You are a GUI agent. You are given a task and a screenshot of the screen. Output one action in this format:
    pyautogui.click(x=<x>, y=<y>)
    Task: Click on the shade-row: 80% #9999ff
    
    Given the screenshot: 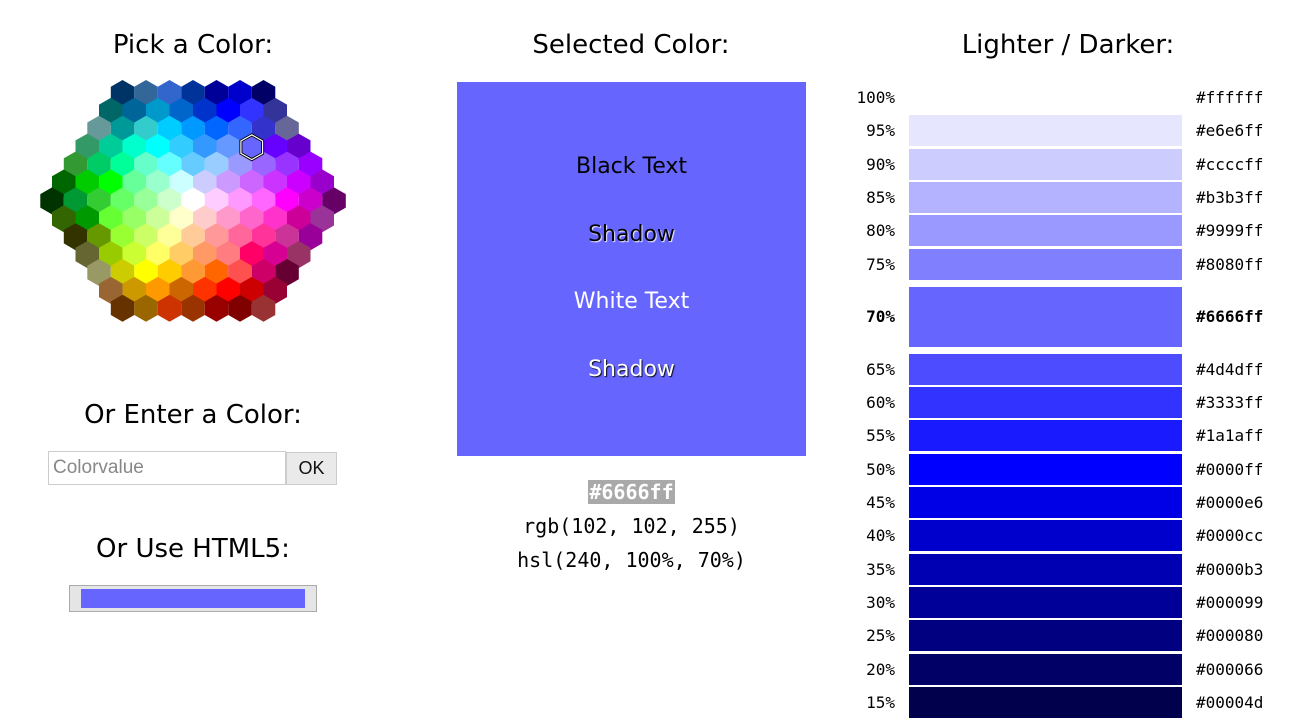 What is the action you would take?
    pyautogui.click(x=1060, y=231)
    